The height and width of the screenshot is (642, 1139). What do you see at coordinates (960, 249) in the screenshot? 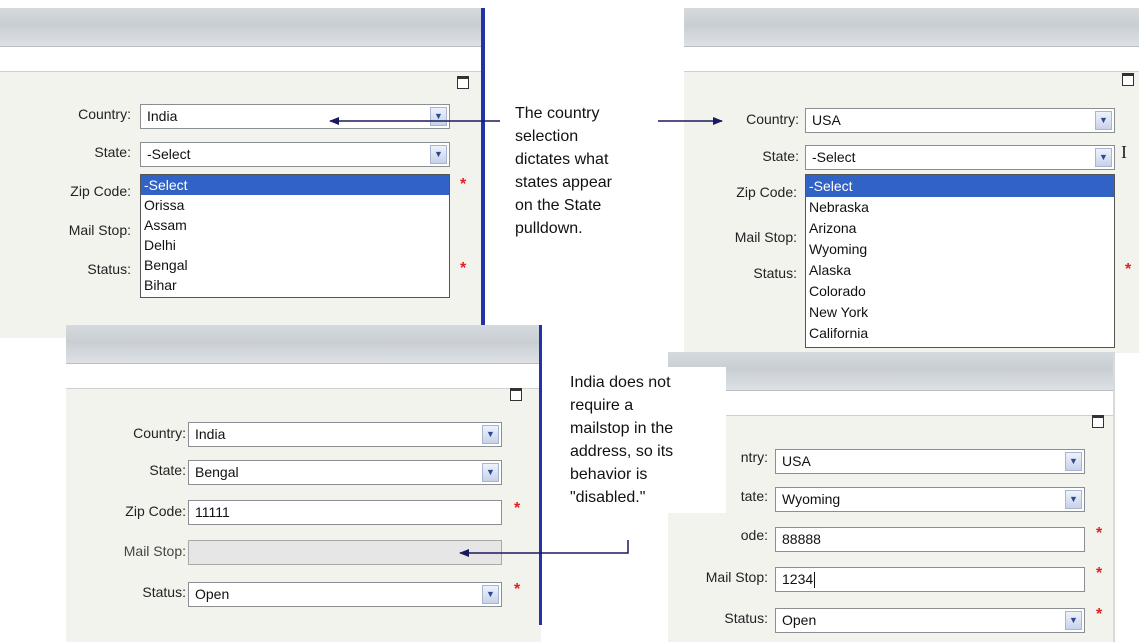
I see `list-item: Wyoming` at bounding box center [960, 249].